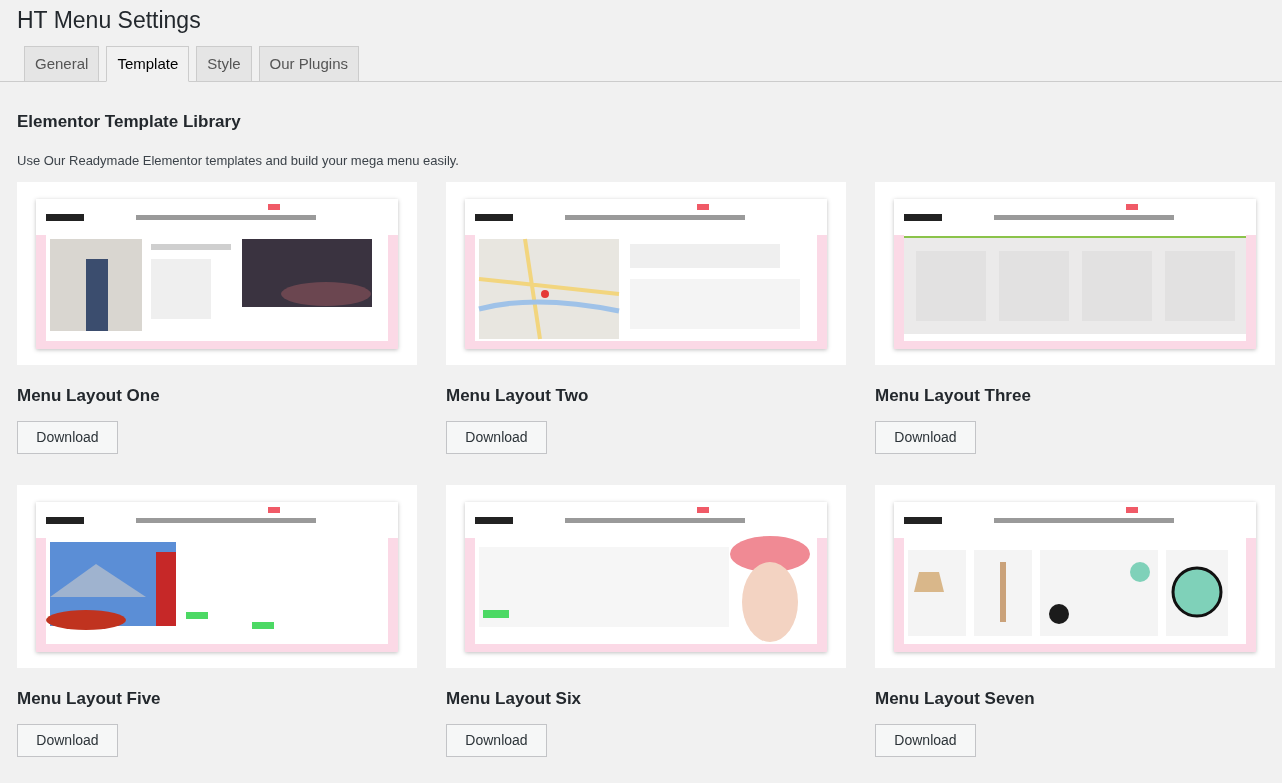 The image size is (1282, 783). What do you see at coordinates (518, 396) in the screenshot?
I see `template-title: Menu Layout Two` at bounding box center [518, 396].